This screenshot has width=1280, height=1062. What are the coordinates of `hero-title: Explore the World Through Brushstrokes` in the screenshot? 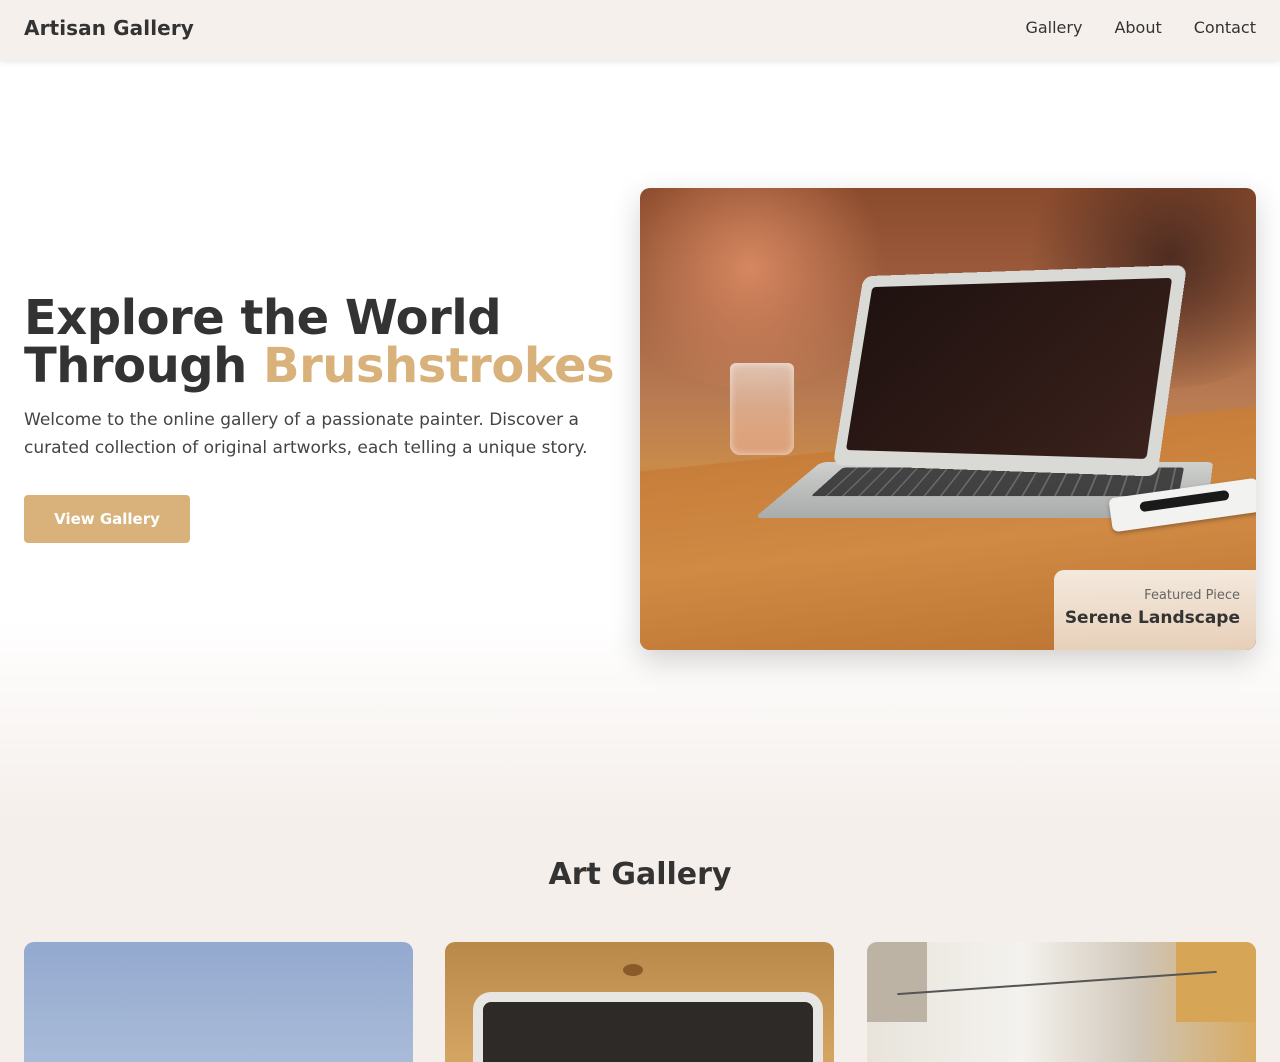 It's located at (324, 342).